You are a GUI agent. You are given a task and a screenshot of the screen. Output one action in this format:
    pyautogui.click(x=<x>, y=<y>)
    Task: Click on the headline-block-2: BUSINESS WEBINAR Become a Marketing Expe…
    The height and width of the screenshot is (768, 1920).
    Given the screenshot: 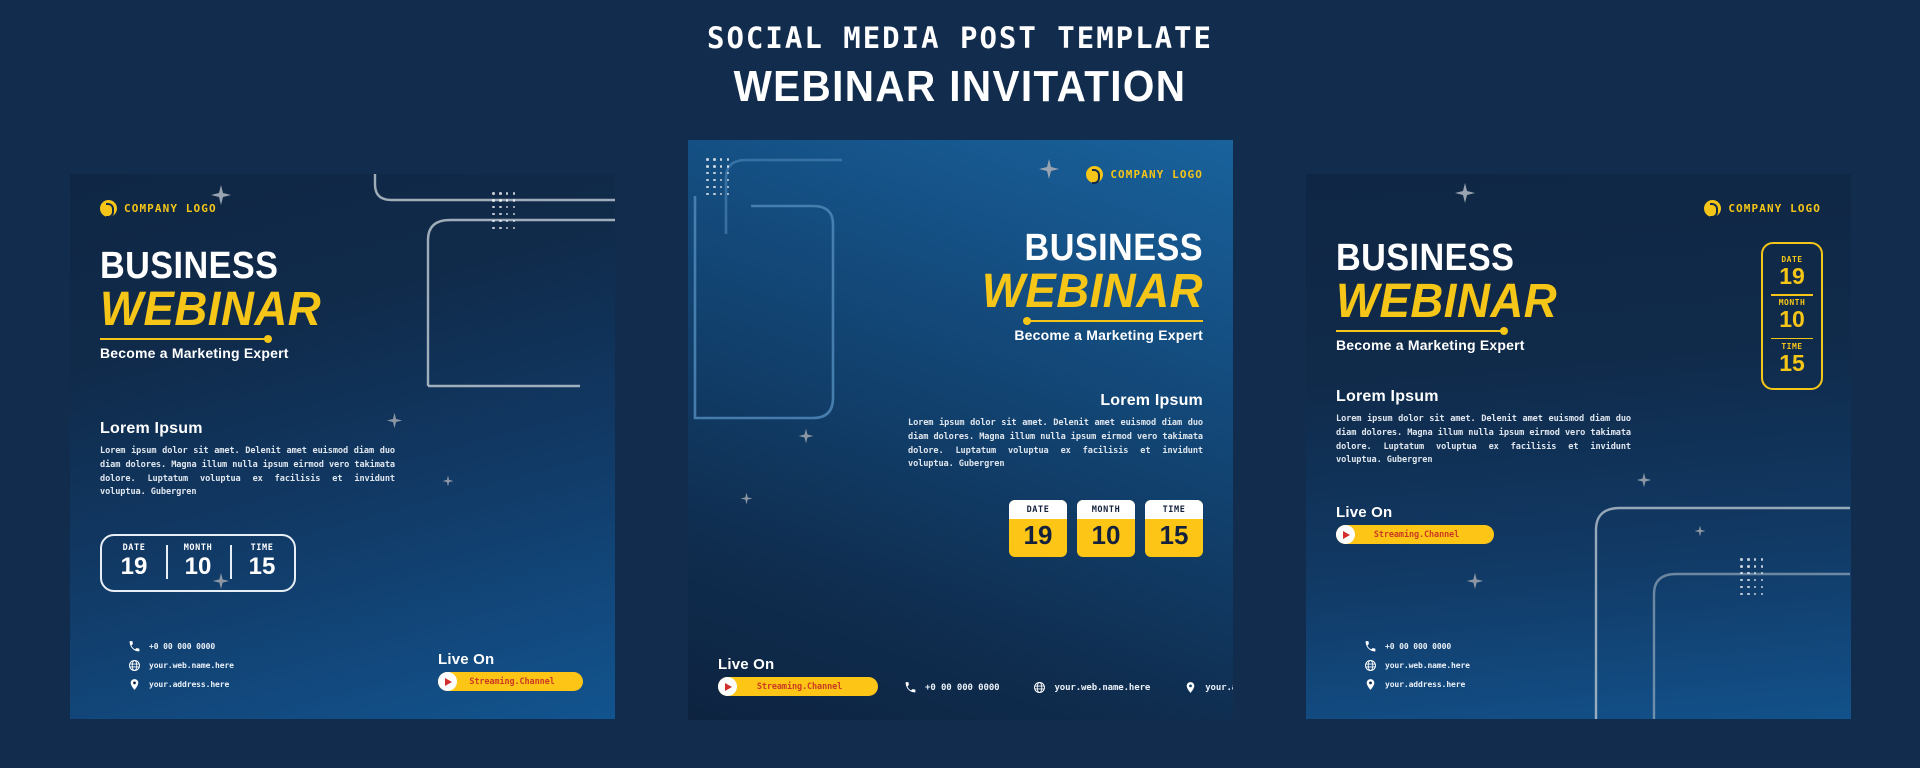 What is the action you would take?
    pyautogui.click(x=960, y=286)
    